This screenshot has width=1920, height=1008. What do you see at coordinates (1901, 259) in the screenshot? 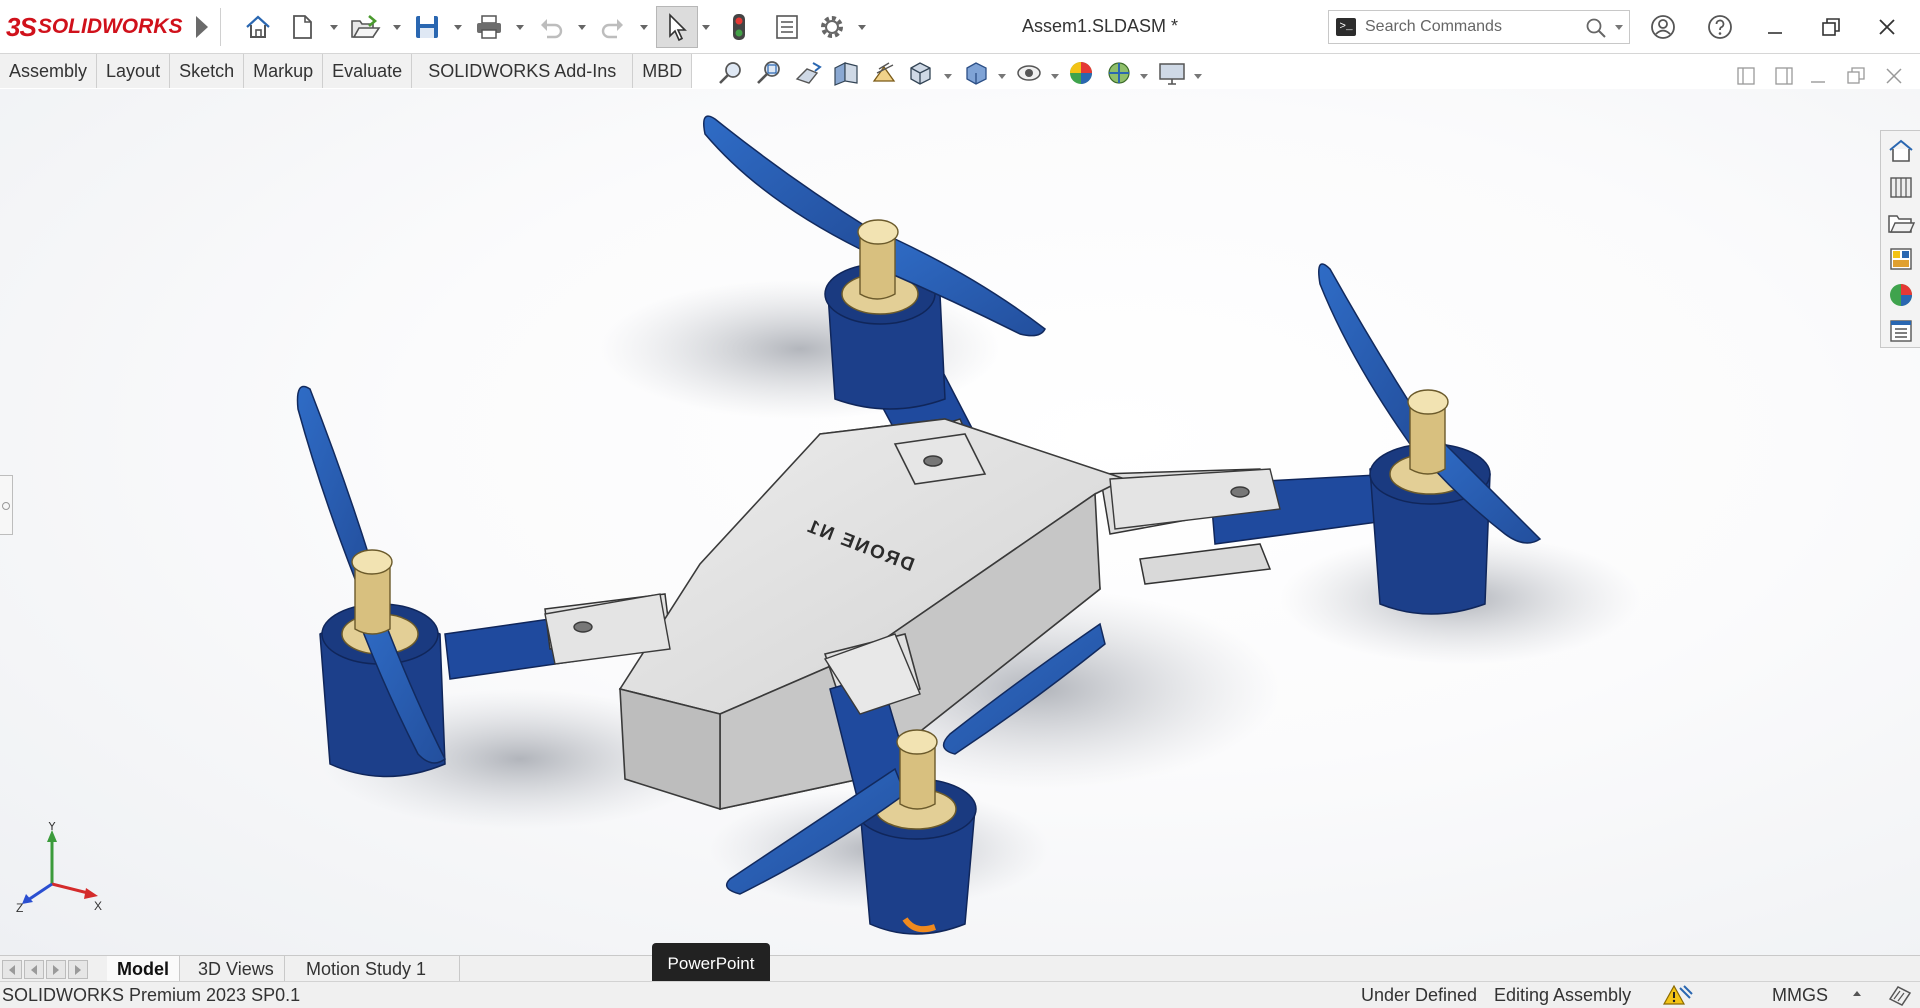
I see `view-palette-icon` at bounding box center [1901, 259].